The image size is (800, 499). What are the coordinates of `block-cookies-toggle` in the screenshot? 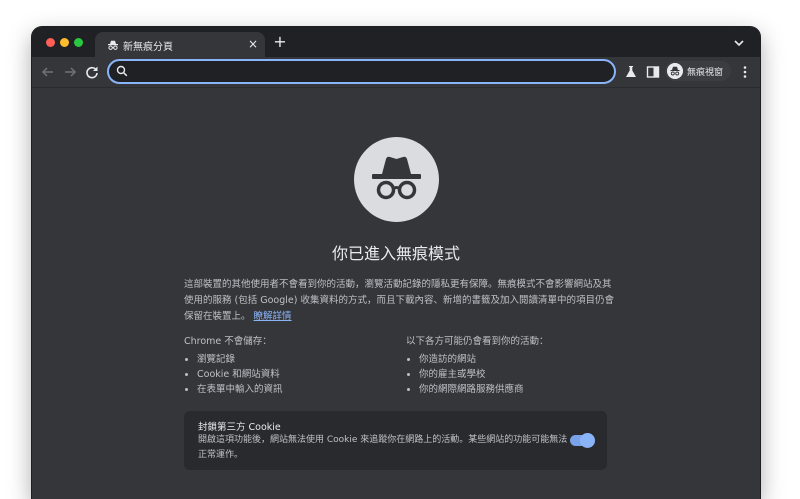 It's located at (582, 440).